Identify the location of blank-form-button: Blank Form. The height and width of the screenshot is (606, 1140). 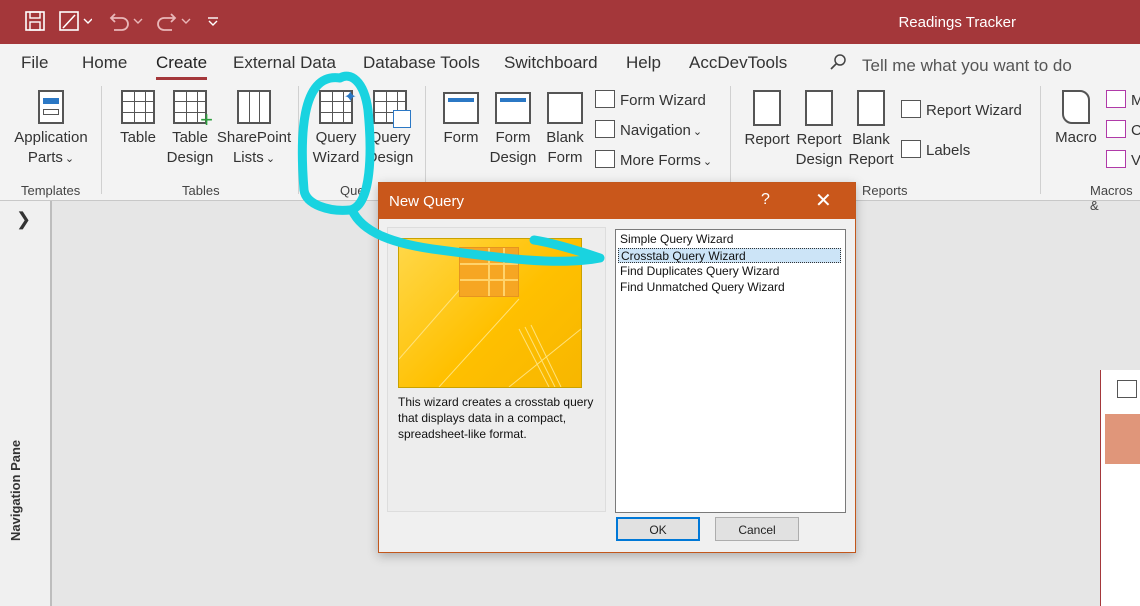
(565, 130).